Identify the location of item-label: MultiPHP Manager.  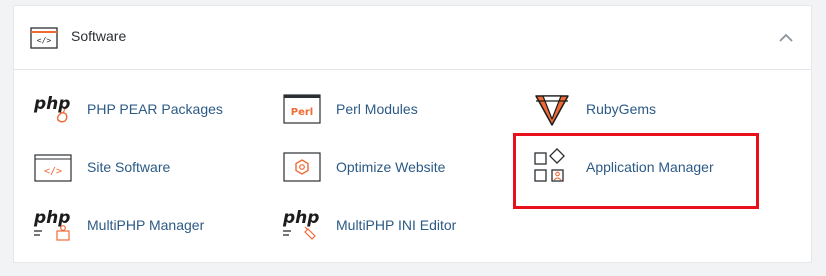
(146, 225).